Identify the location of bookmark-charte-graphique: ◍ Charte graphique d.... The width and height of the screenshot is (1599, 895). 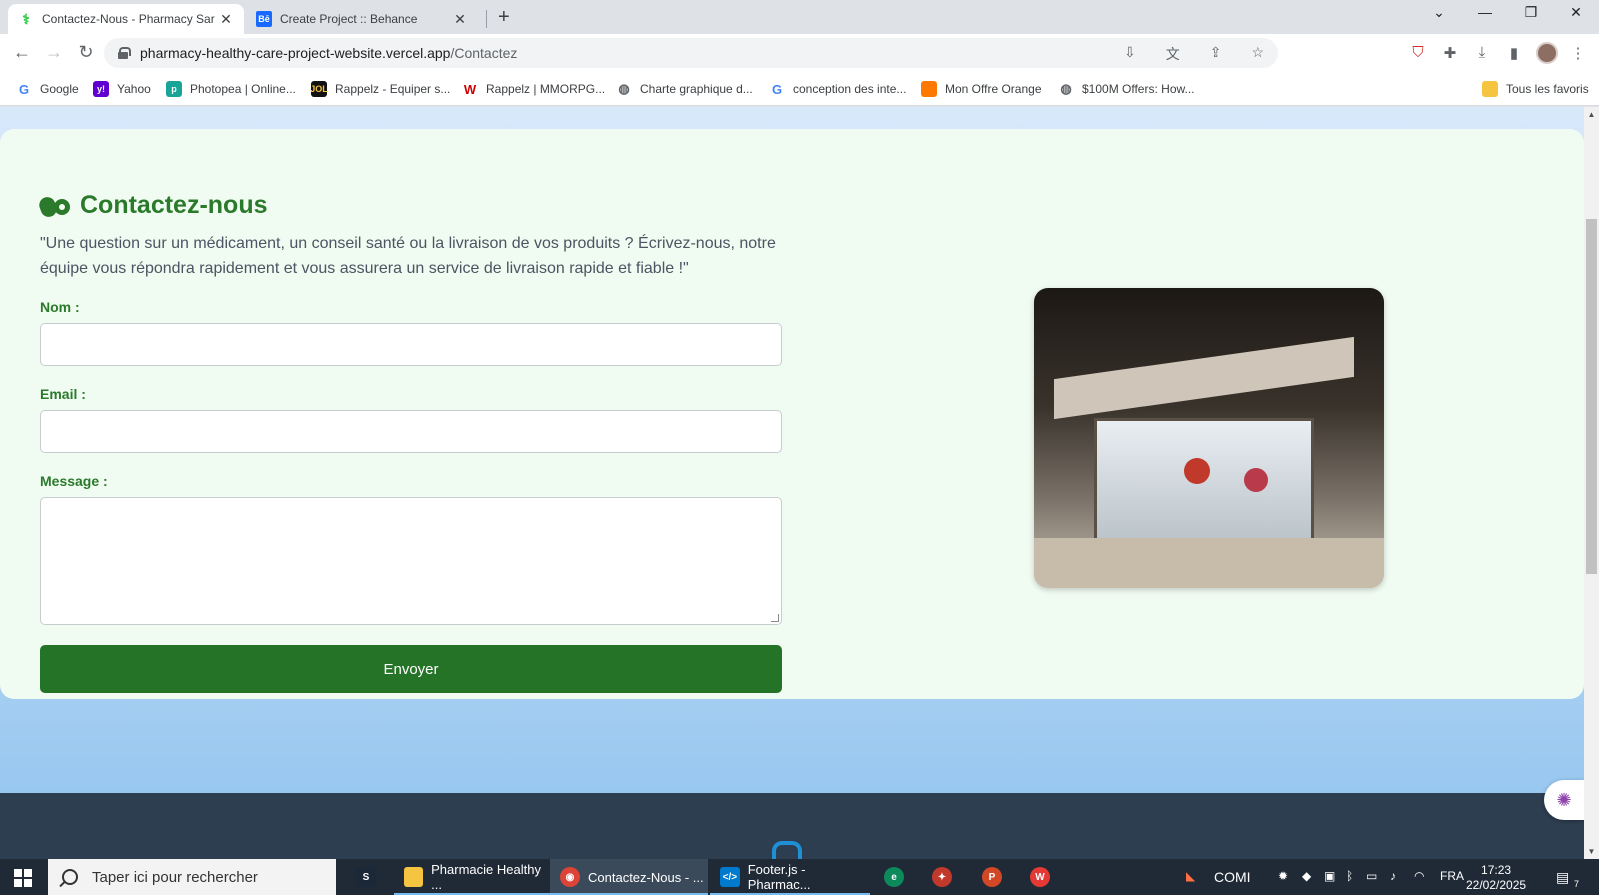
(684, 89).